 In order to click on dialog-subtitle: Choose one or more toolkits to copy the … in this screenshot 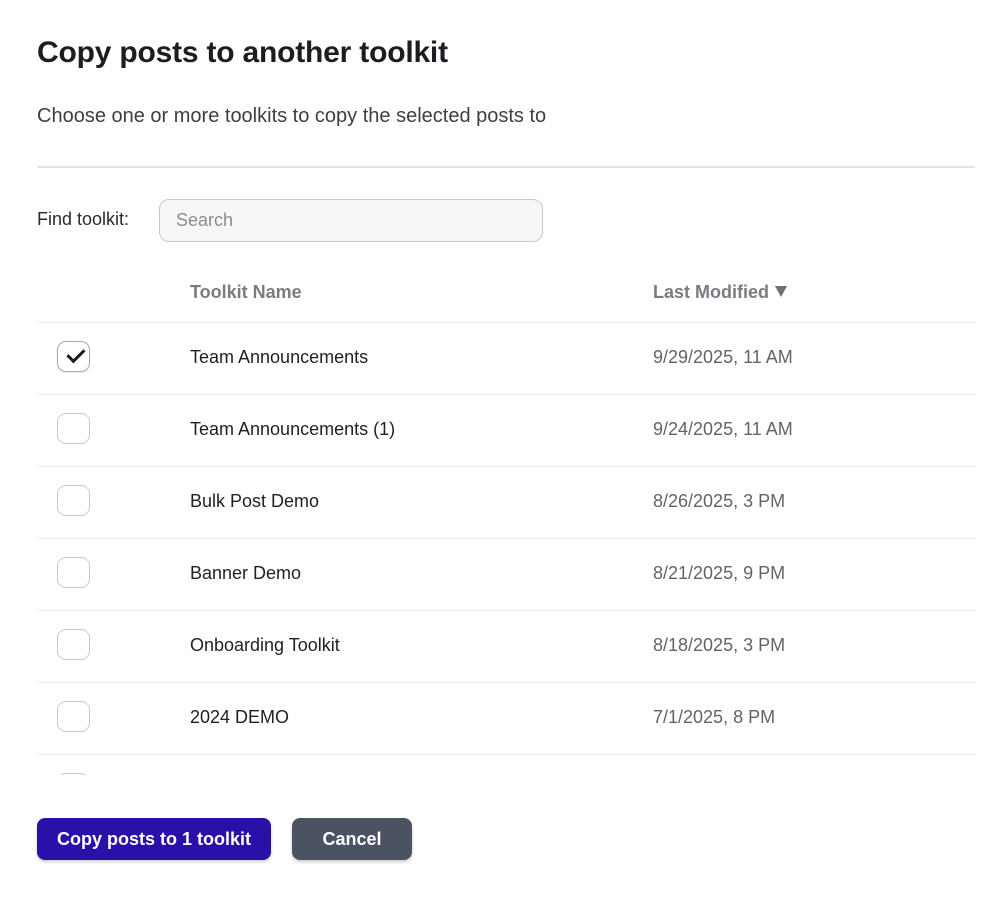, I will do `click(292, 116)`.